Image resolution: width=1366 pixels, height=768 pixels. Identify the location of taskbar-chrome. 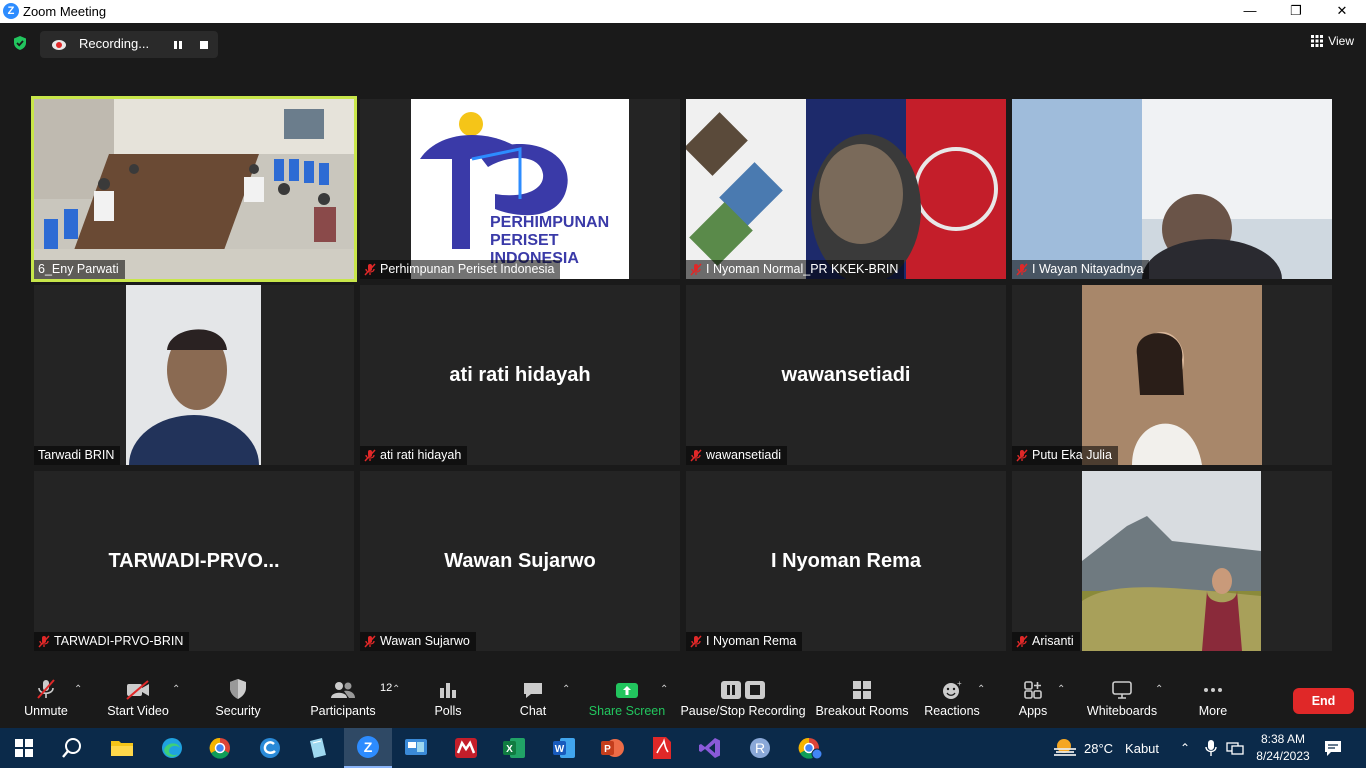
(220, 748).